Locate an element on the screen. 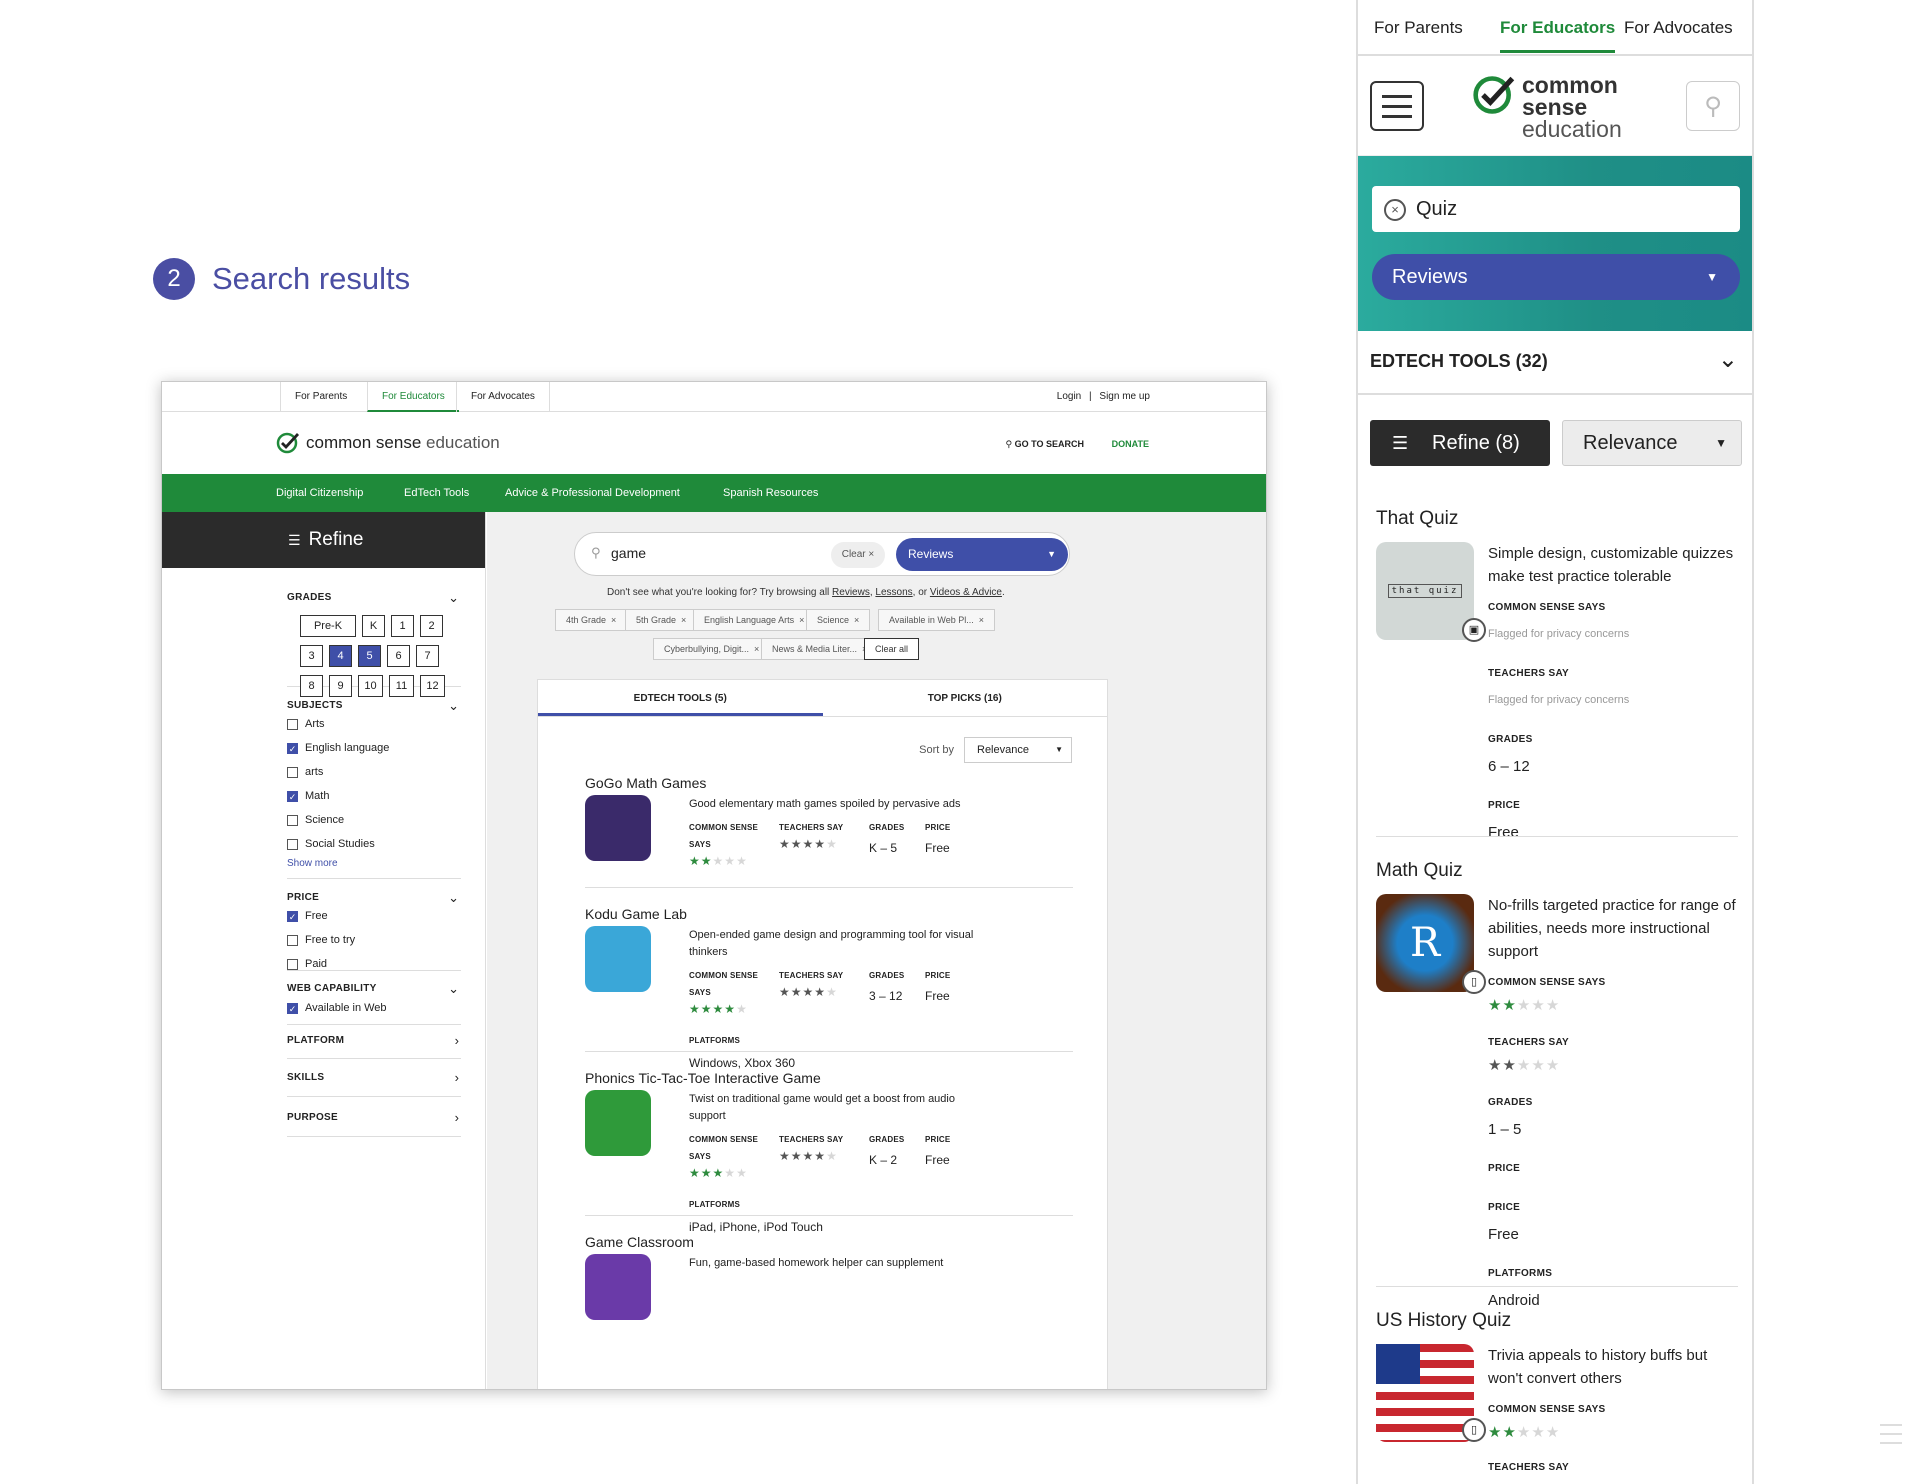 The width and height of the screenshot is (1920, 1484). nav-edtech-tools: EdTech Tools is located at coordinates (436, 493).